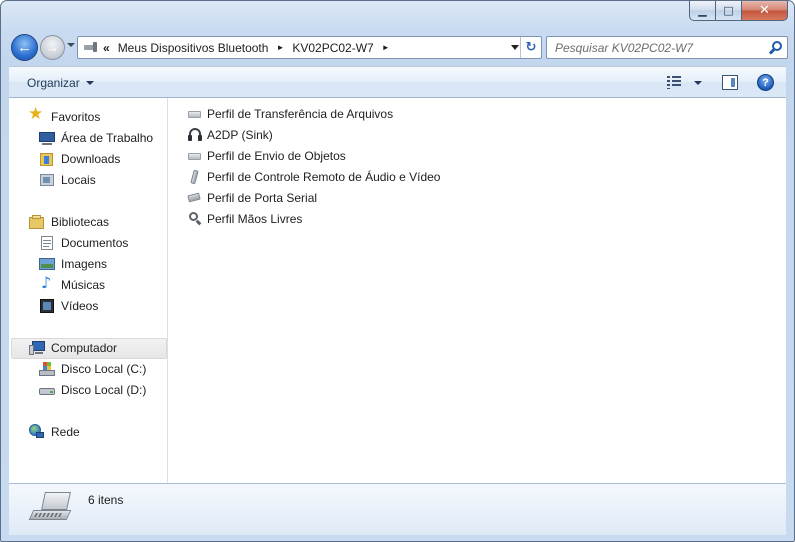  What do you see at coordinates (195, 218) in the screenshot?
I see `handsfree-icon` at bounding box center [195, 218].